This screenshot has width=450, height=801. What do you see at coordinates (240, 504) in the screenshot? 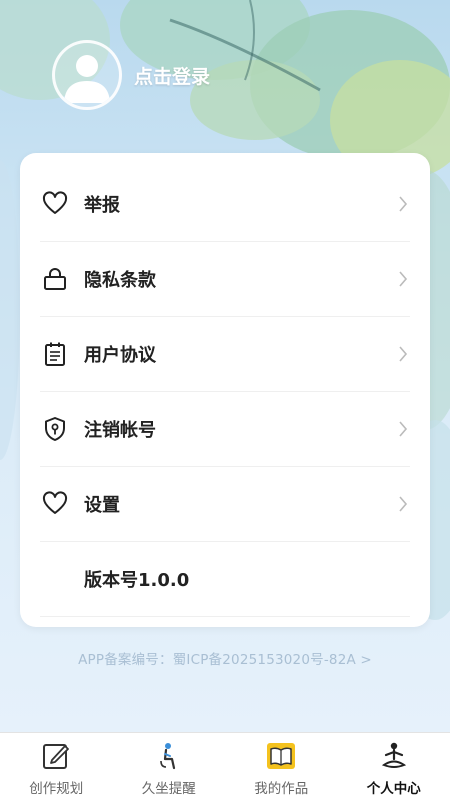
I see `menu-item-label: 设置` at bounding box center [240, 504].